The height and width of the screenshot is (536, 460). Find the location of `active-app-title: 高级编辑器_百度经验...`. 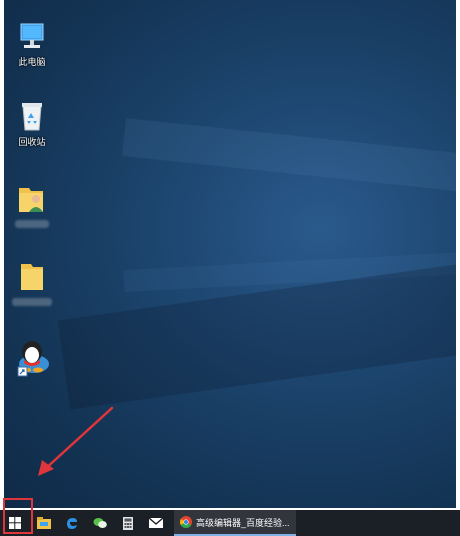

active-app-title: 高级编辑器_百度经验... is located at coordinates (243, 522).